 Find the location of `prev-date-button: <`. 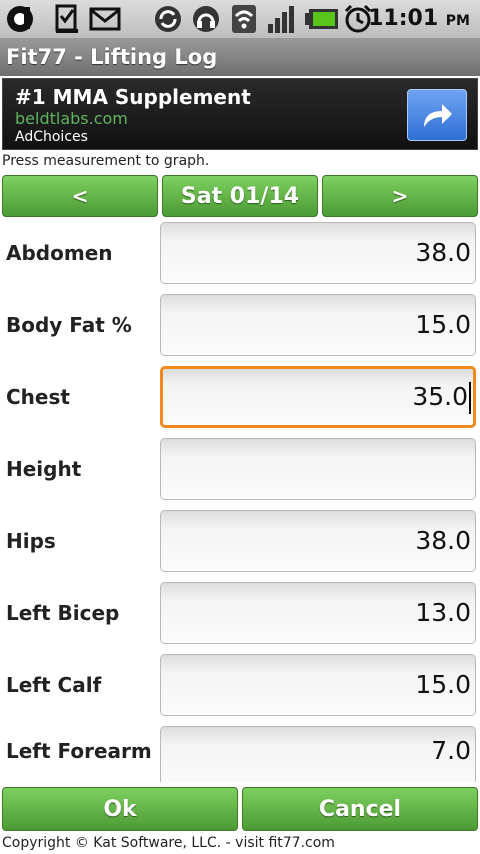

prev-date-button: < is located at coordinates (80, 196).